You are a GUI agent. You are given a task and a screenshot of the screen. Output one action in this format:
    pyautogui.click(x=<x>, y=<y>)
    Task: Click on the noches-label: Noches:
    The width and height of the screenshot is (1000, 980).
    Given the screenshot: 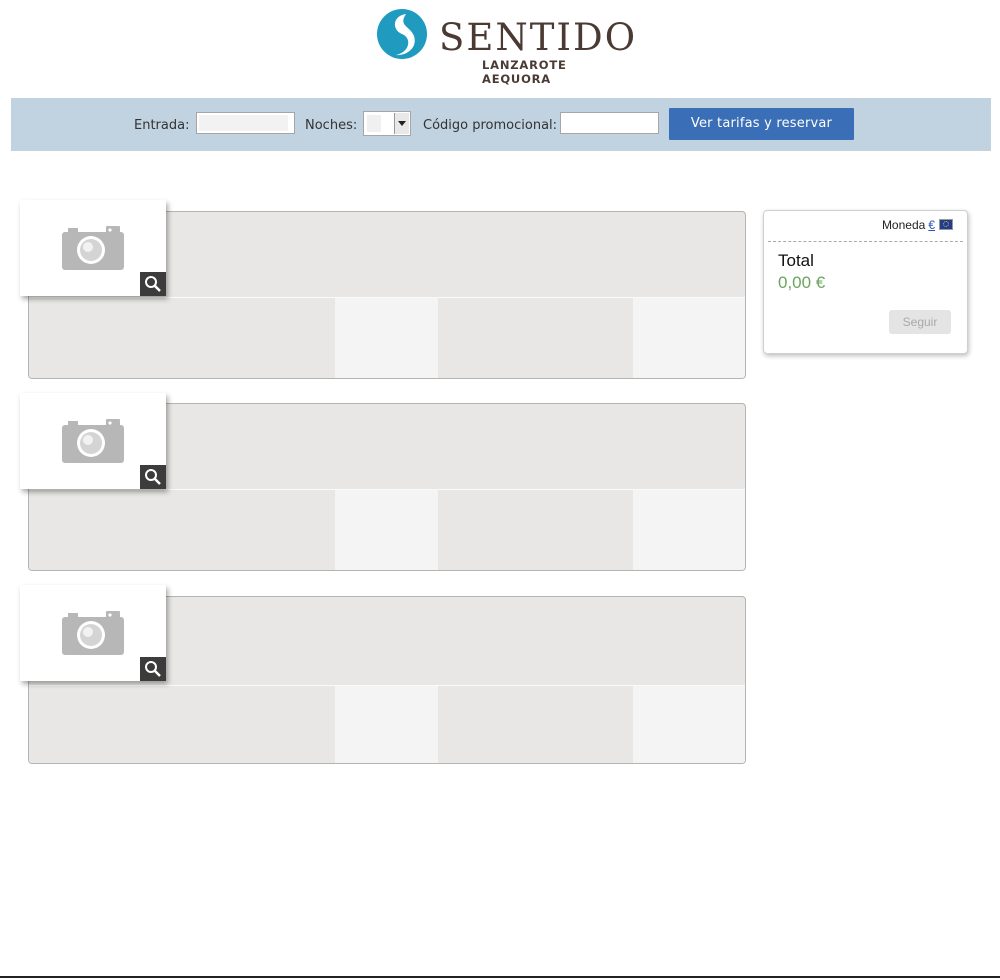 What is the action you would take?
    pyautogui.click(x=331, y=125)
    